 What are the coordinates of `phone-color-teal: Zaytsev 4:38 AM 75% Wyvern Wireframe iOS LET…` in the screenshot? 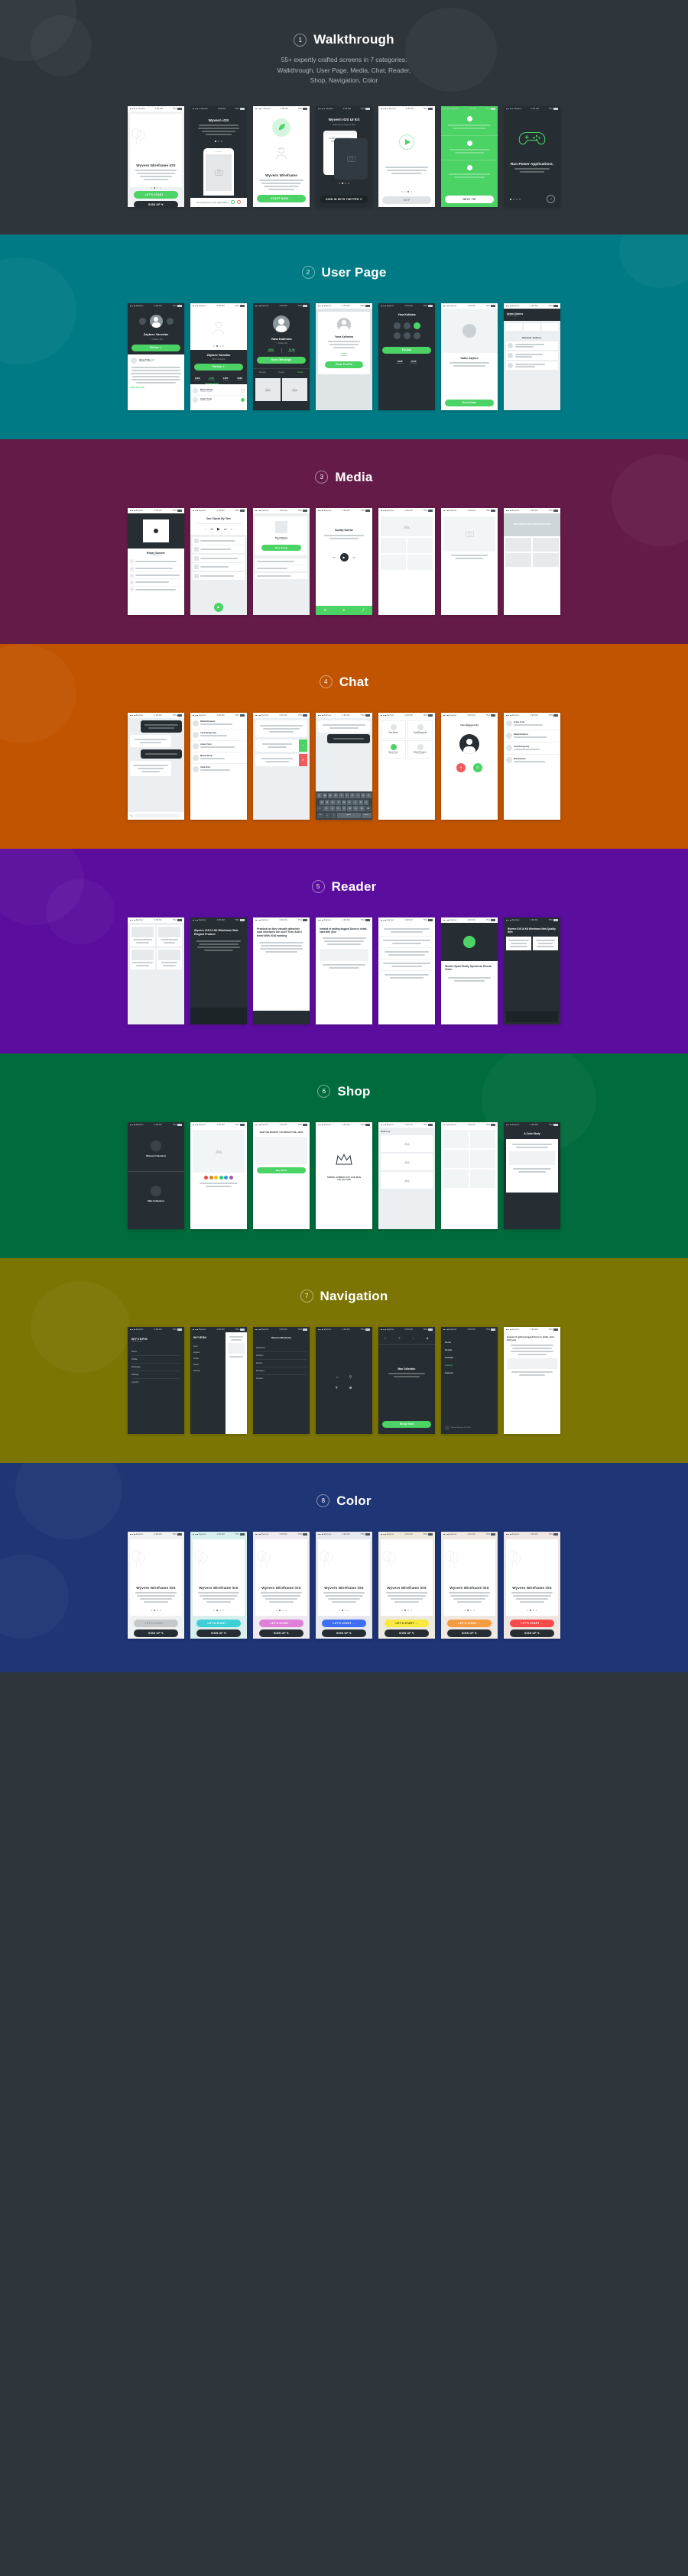 It's located at (219, 1585).